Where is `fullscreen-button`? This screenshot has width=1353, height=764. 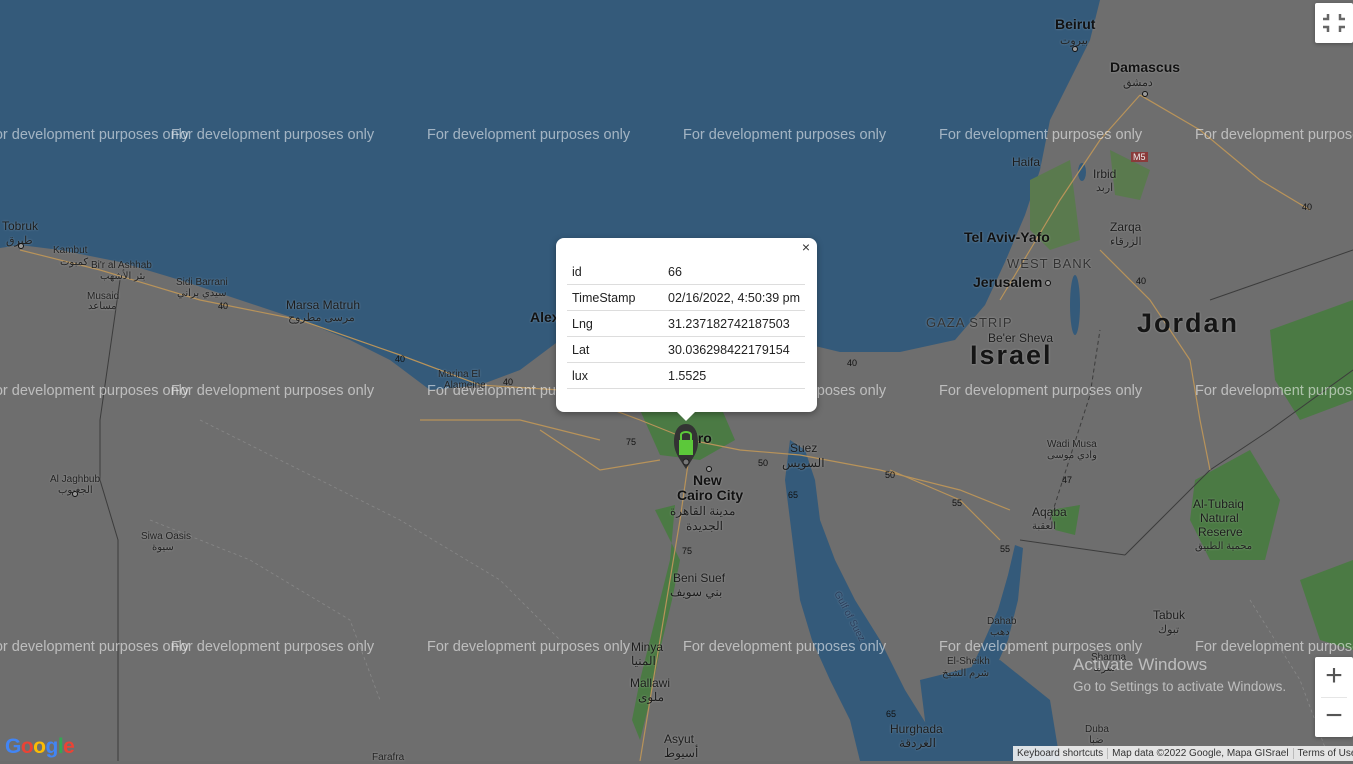 fullscreen-button is located at coordinates (1334, 23).